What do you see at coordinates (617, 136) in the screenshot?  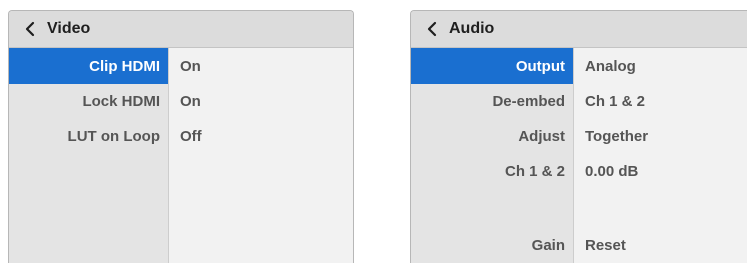 I see `menu-row-value: Together` at bounding box center [617, 136].